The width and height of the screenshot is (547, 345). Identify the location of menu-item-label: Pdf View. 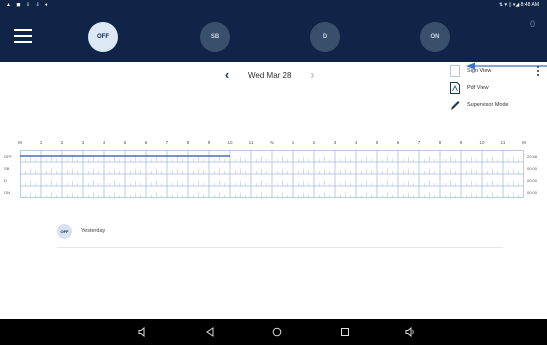
(478, 87).